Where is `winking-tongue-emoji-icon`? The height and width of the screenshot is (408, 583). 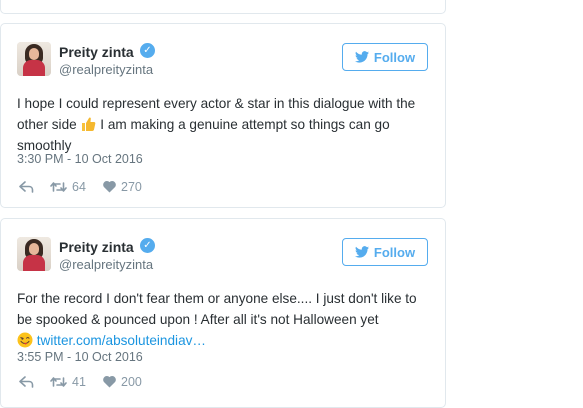
winking-tongue-emoji-icon is located at coordinates (25, 340).